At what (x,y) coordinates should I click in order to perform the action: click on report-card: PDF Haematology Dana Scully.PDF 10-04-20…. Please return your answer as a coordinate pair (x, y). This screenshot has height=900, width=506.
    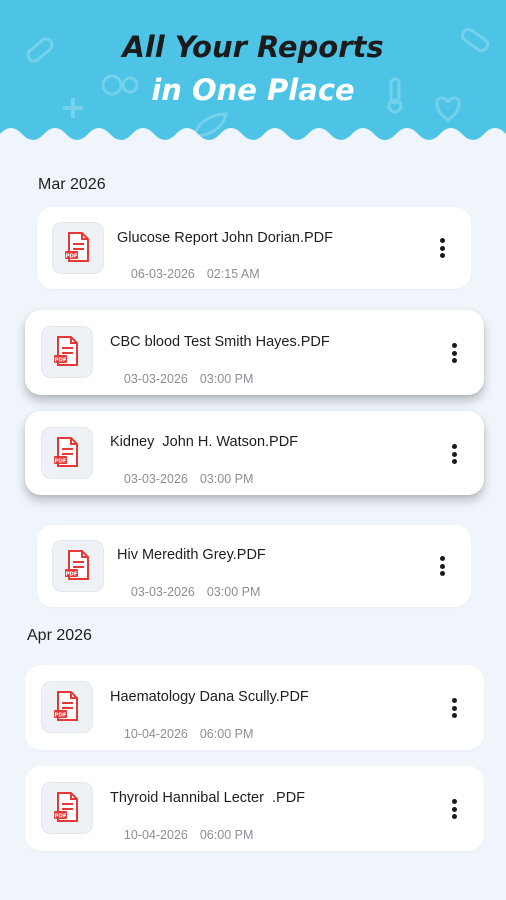
    Looking at the image, I should click on (254, 707).